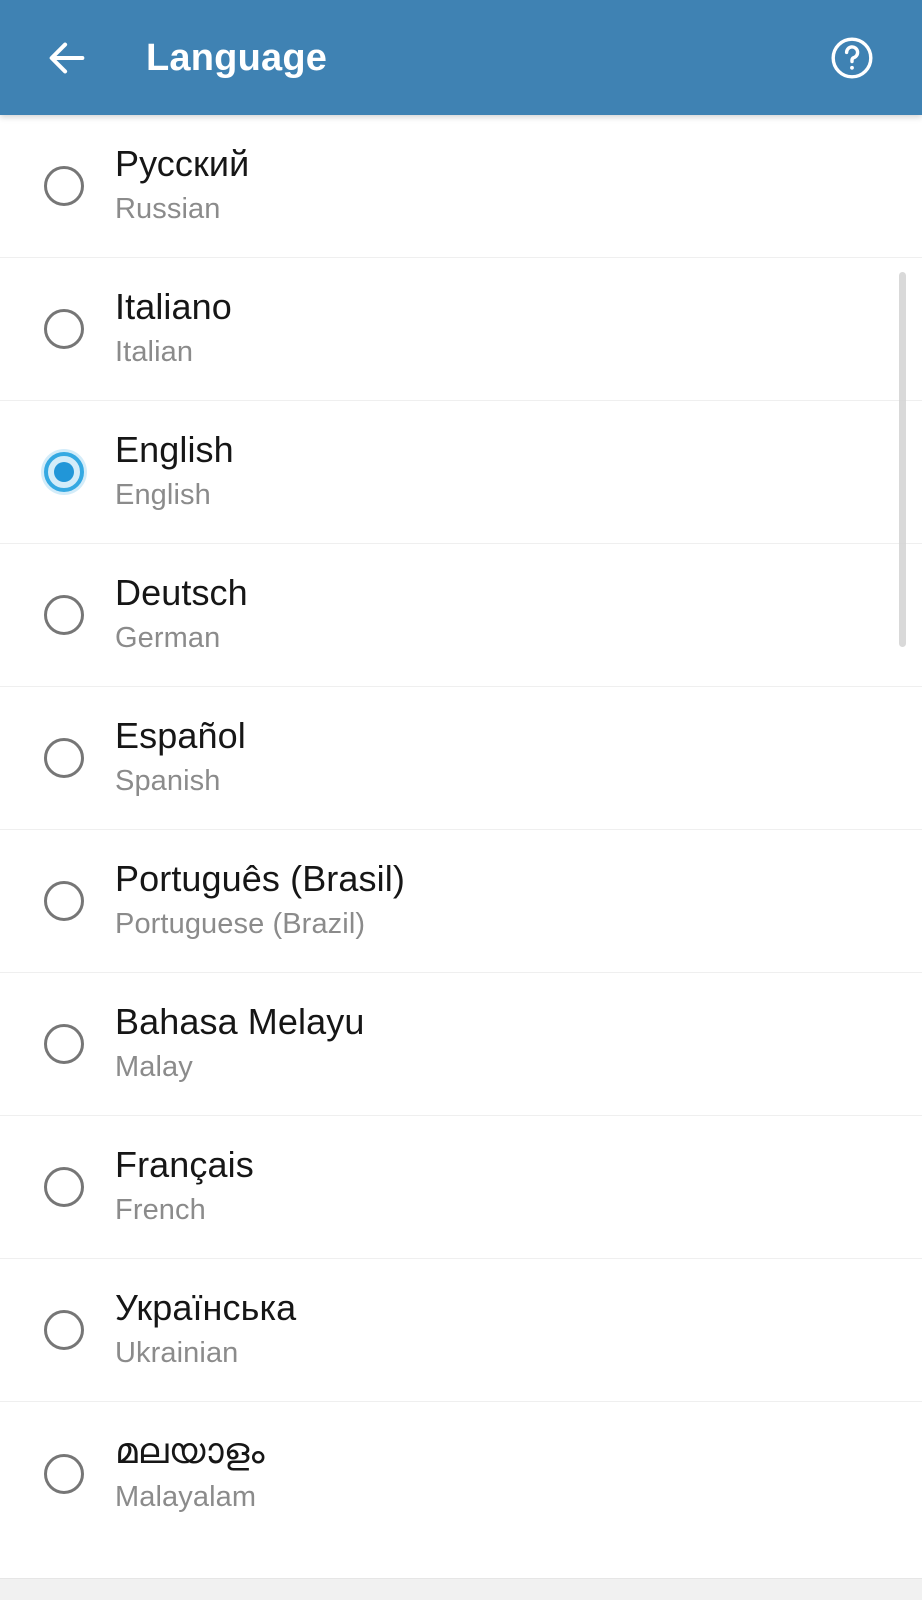  I want to click on language-labels: Deutsch German, so click(177, 615).